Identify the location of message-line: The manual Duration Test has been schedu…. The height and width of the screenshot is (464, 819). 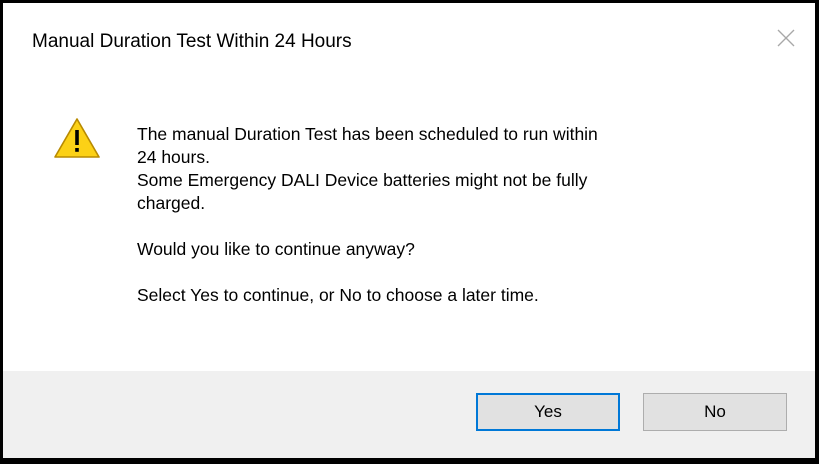
(367, 134).